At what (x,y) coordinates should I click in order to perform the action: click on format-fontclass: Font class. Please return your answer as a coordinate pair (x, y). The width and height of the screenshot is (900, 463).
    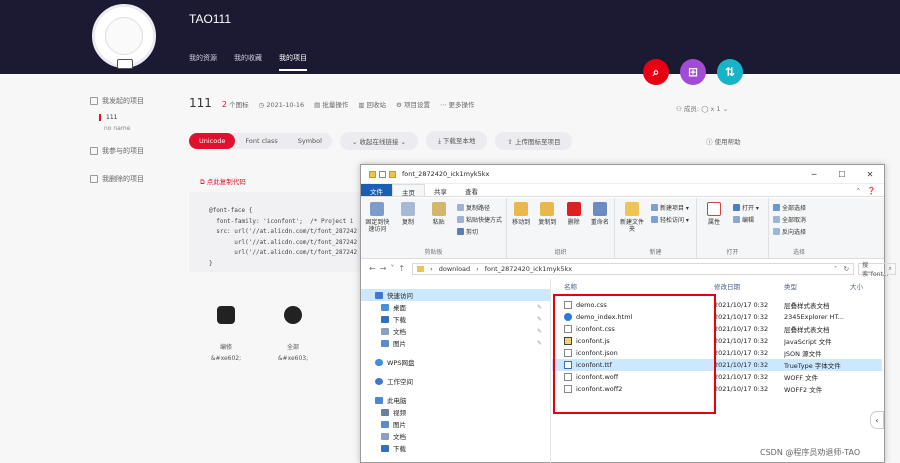
    Looking at the image, I should click on (261, 141).